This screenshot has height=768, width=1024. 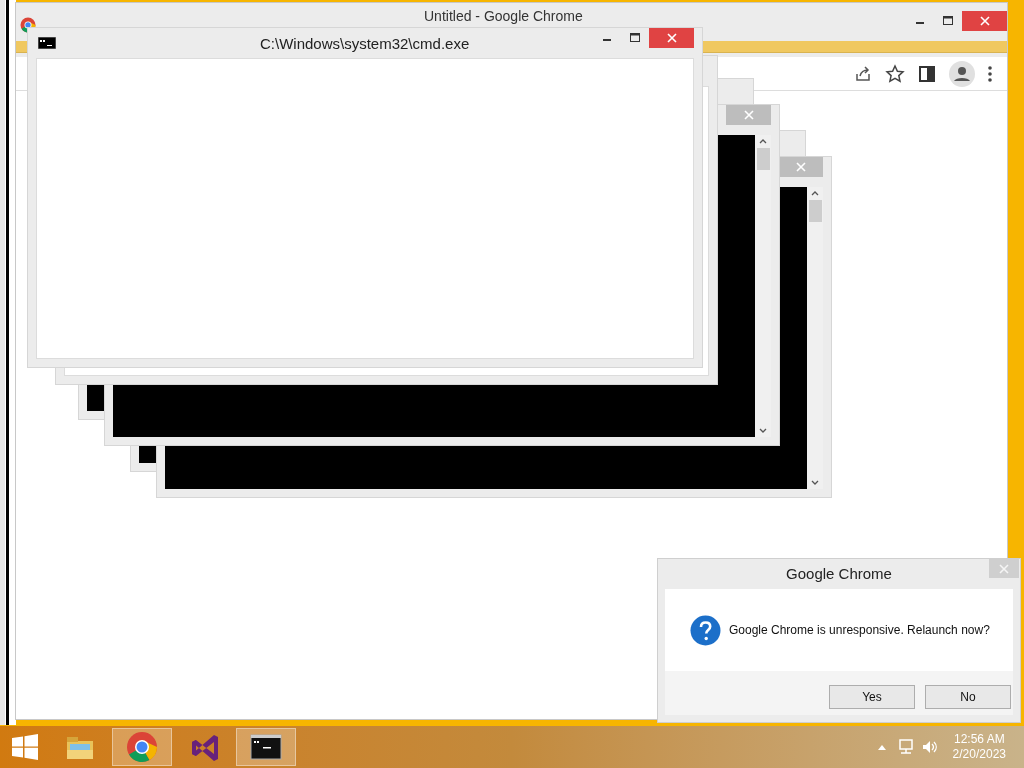 I want to click on taskbar-app-button, so click(x=266, y=747).